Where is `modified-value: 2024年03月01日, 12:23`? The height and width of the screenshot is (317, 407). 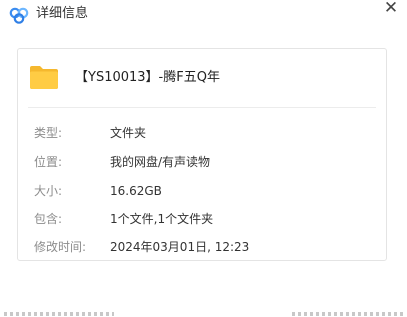 modified-value: 2024年03月01日, 12:23 is located at coordinates (180, 247).